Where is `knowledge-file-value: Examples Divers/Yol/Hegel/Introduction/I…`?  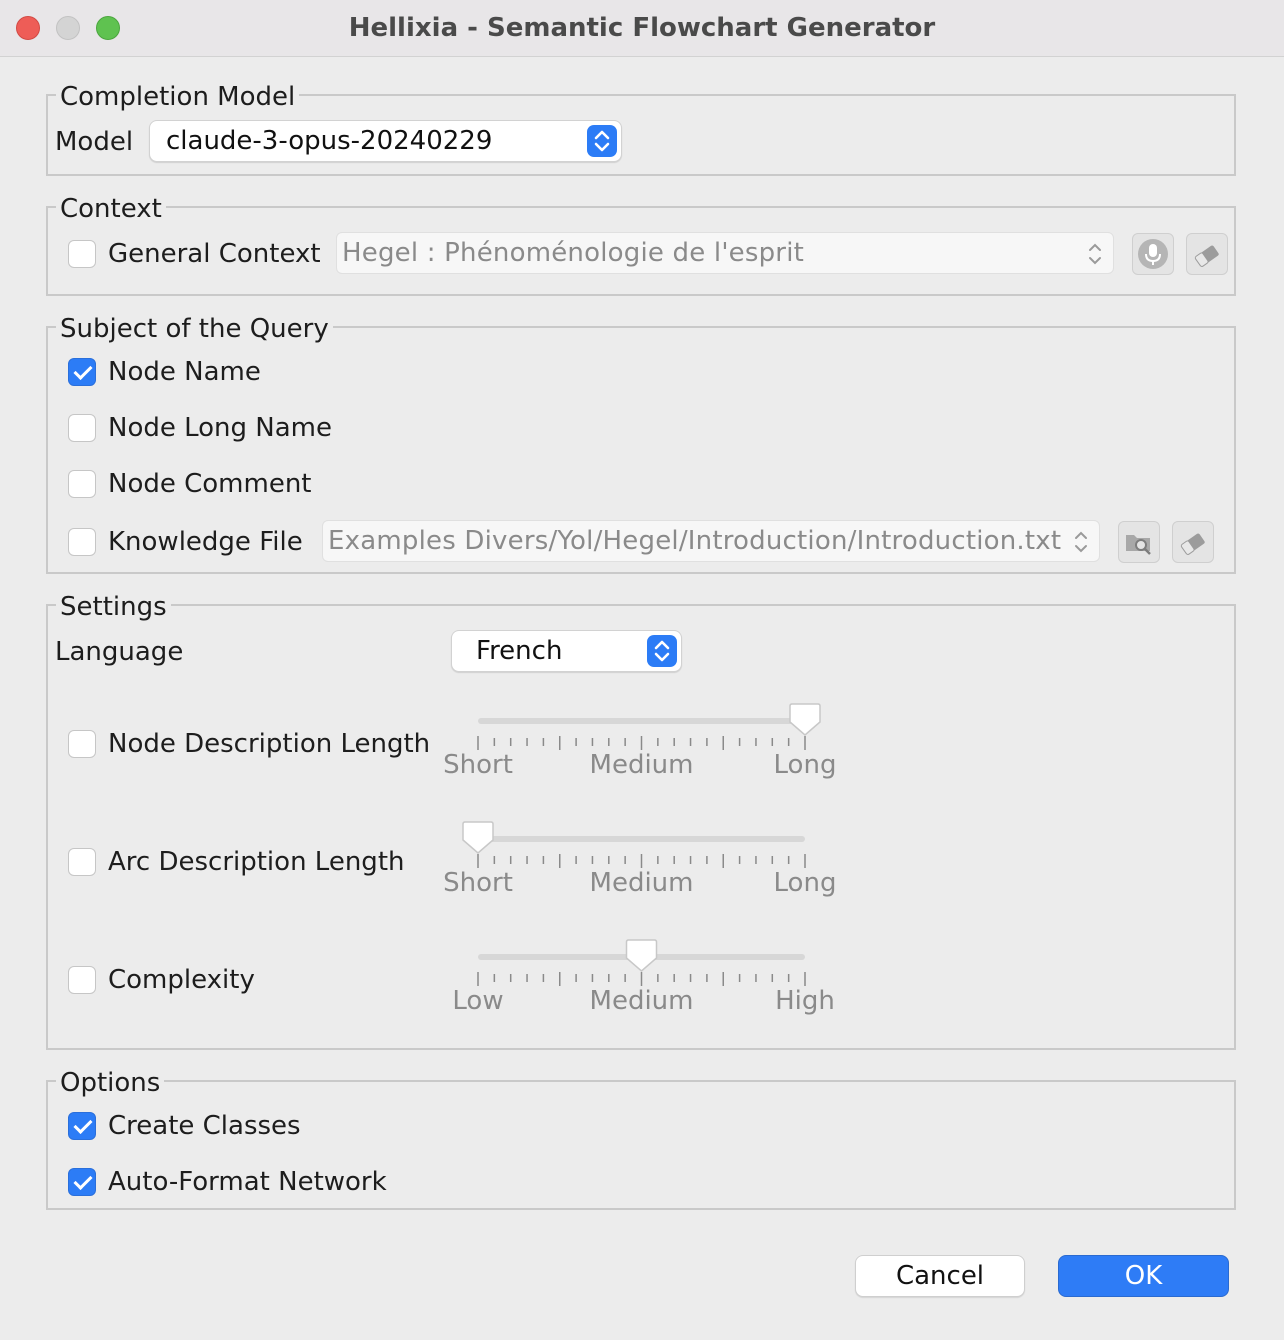
knowledge-file-value: Examples Divers/Yol/Hegel/Introduction/I… is located at coordinates (695, 541).